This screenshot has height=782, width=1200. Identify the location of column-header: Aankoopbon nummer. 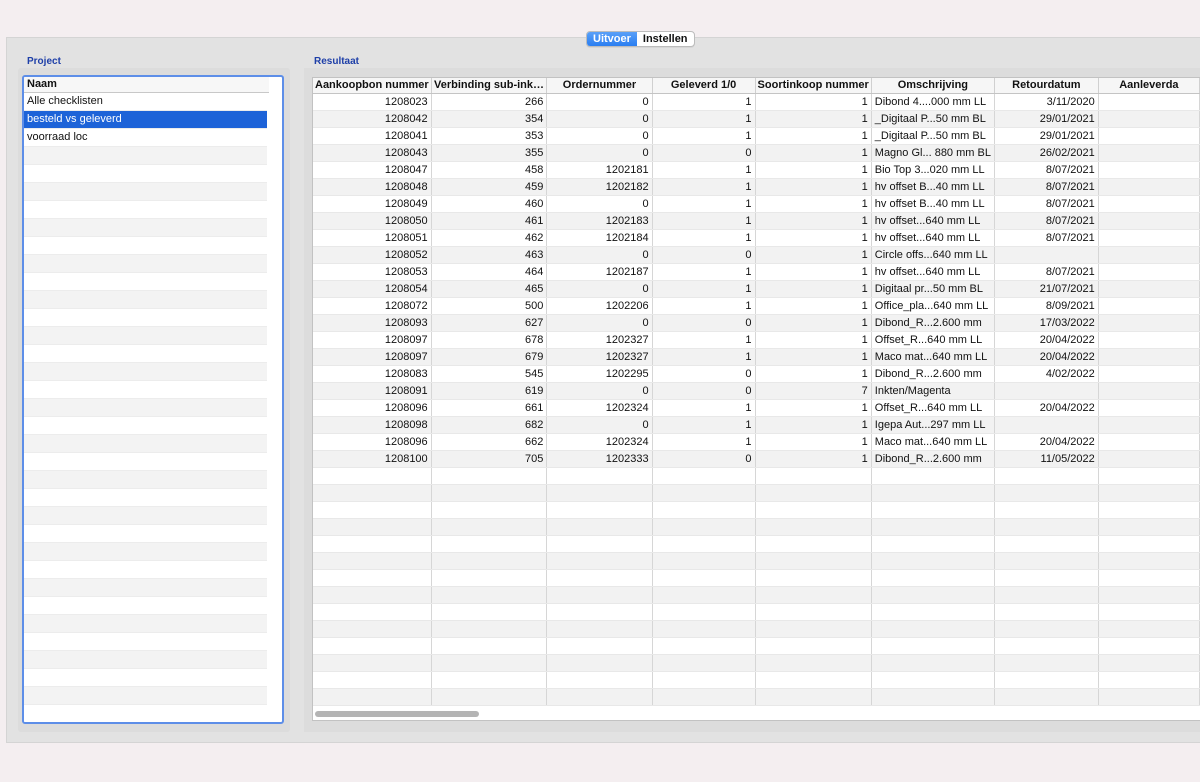
(372, 86).